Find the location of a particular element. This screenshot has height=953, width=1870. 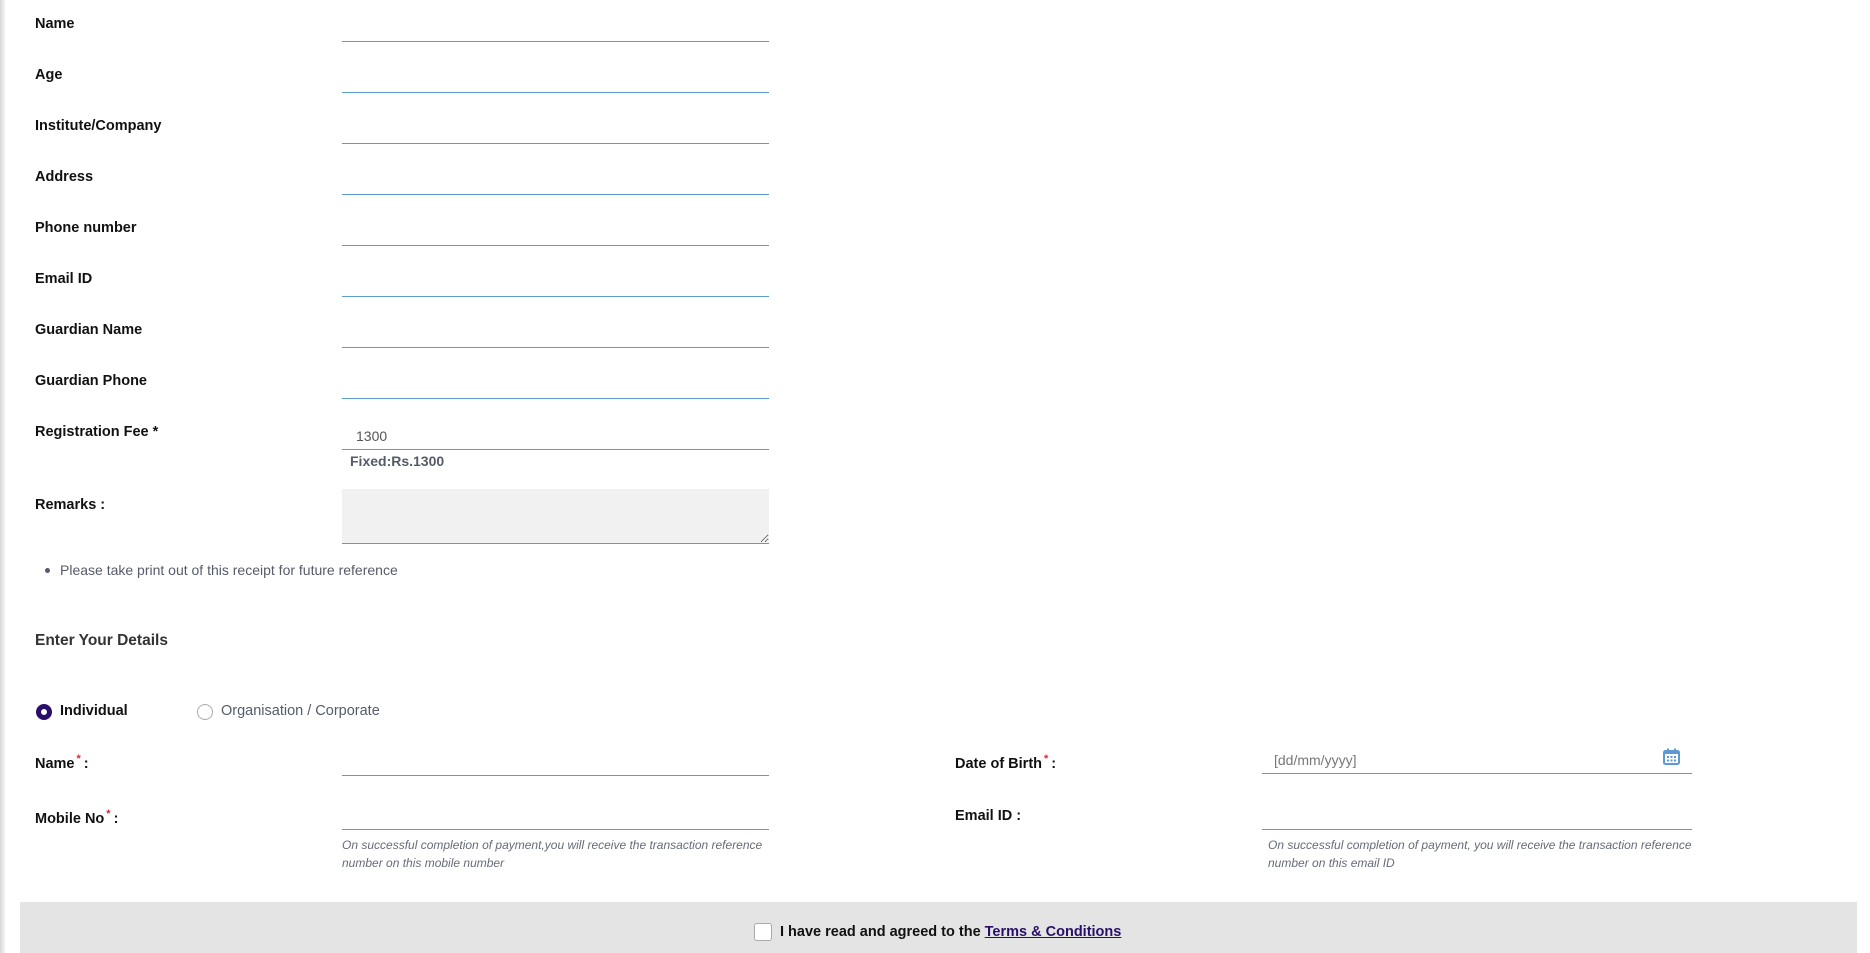

calendar-icon is located at coordinates (1671, 756).